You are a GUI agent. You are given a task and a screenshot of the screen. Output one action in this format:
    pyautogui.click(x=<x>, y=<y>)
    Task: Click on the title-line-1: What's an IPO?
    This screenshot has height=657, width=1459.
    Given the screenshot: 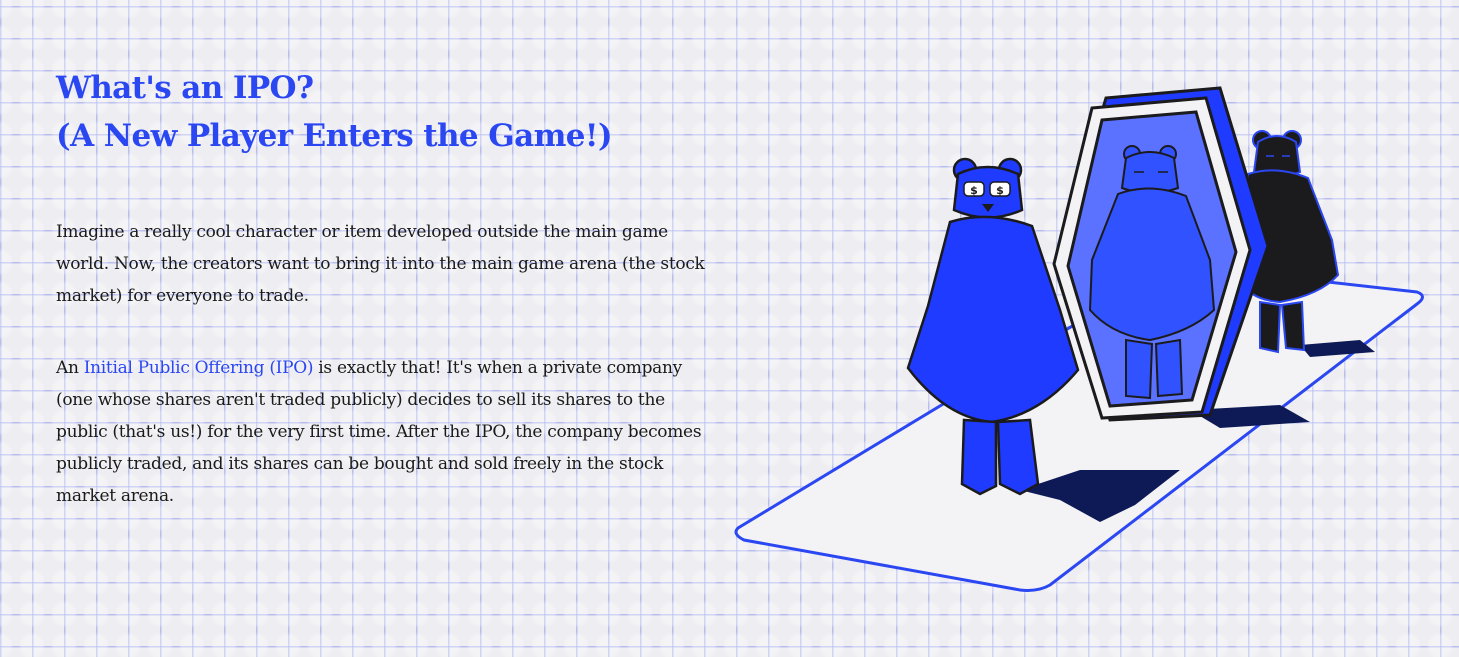 What is the action you would take?
    pyautogui.click(x=185, y=88)
    